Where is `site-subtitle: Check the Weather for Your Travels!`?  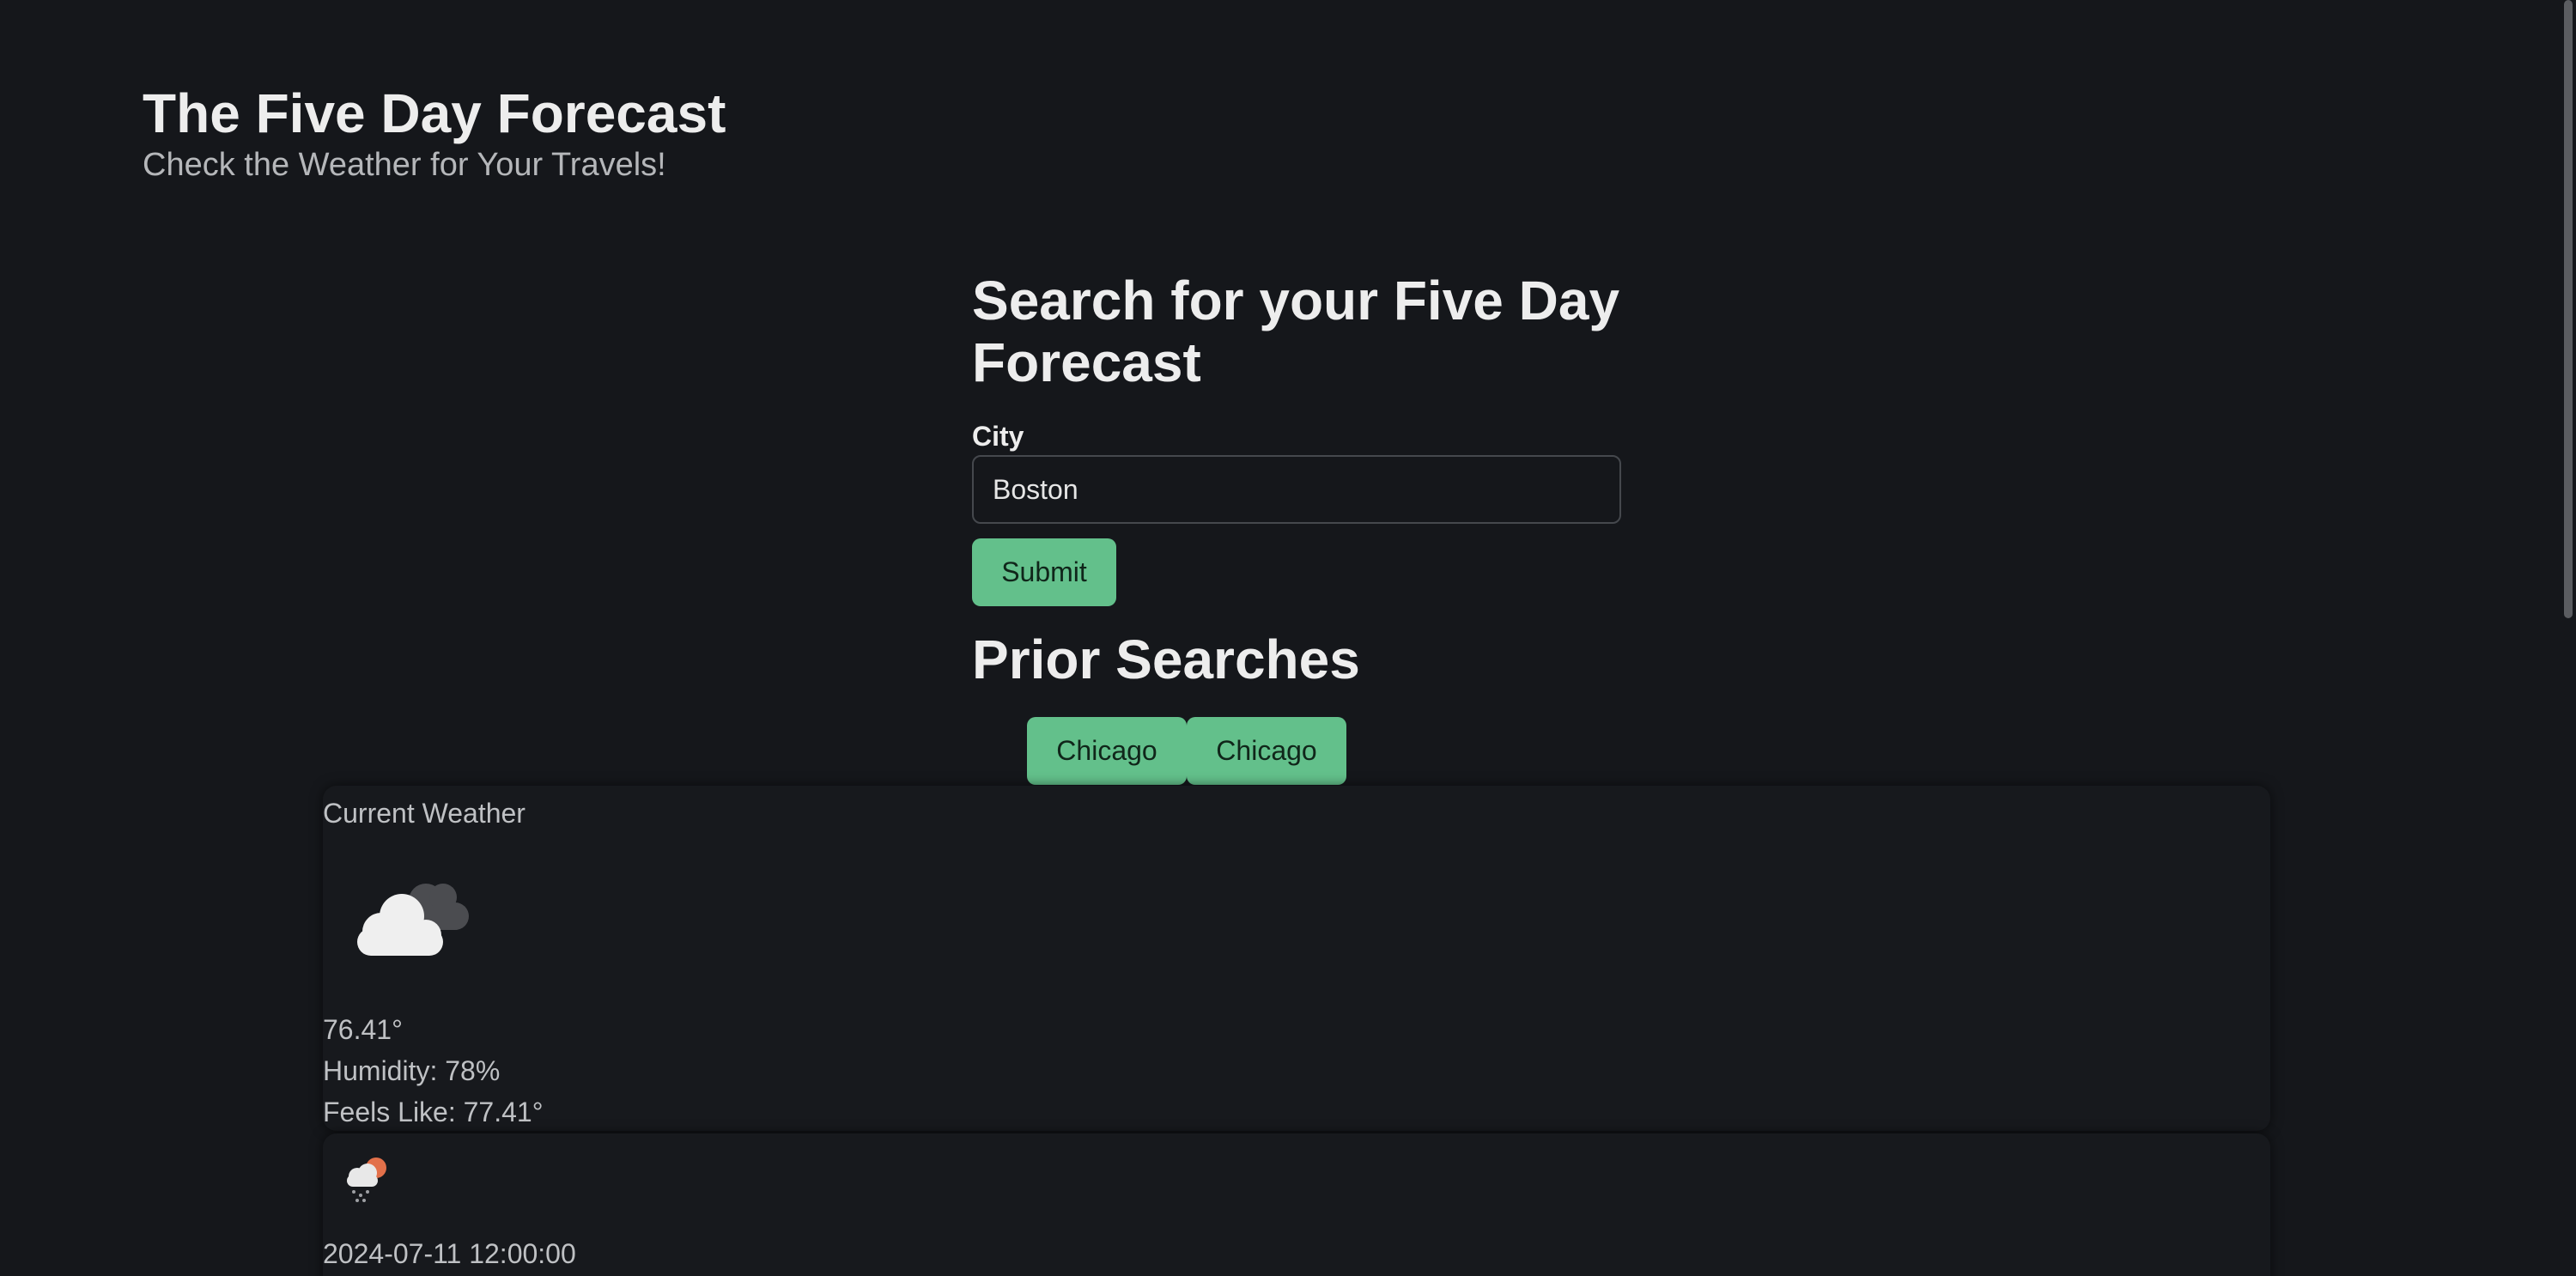
site-subtitle: Check the Weather for Your Travels! is located at coordinates (404, 165).